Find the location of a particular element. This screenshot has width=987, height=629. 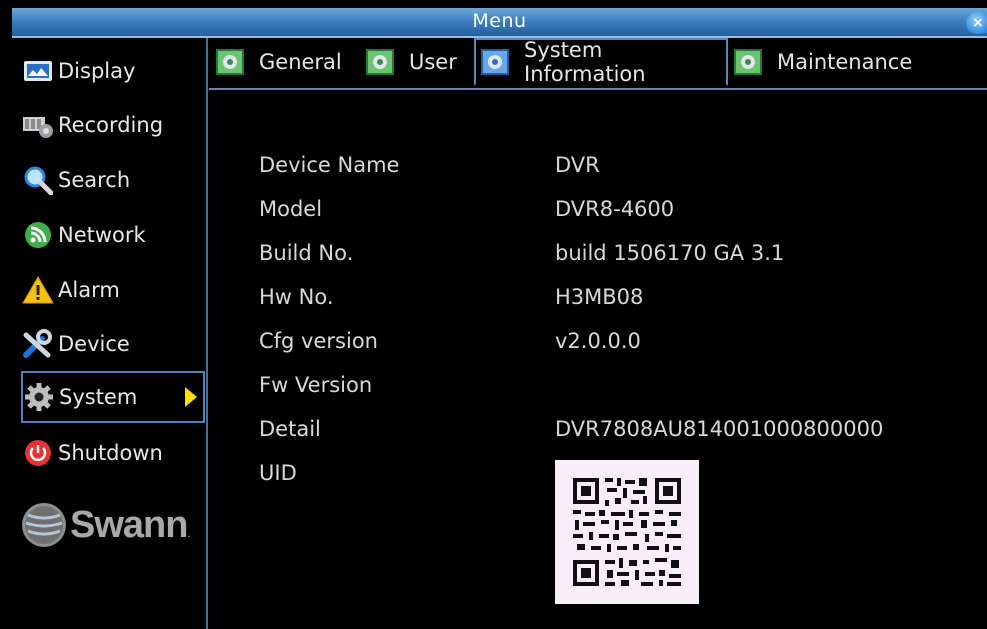

info-value: v2.0.0.0 is located at coordinates (598, 341).